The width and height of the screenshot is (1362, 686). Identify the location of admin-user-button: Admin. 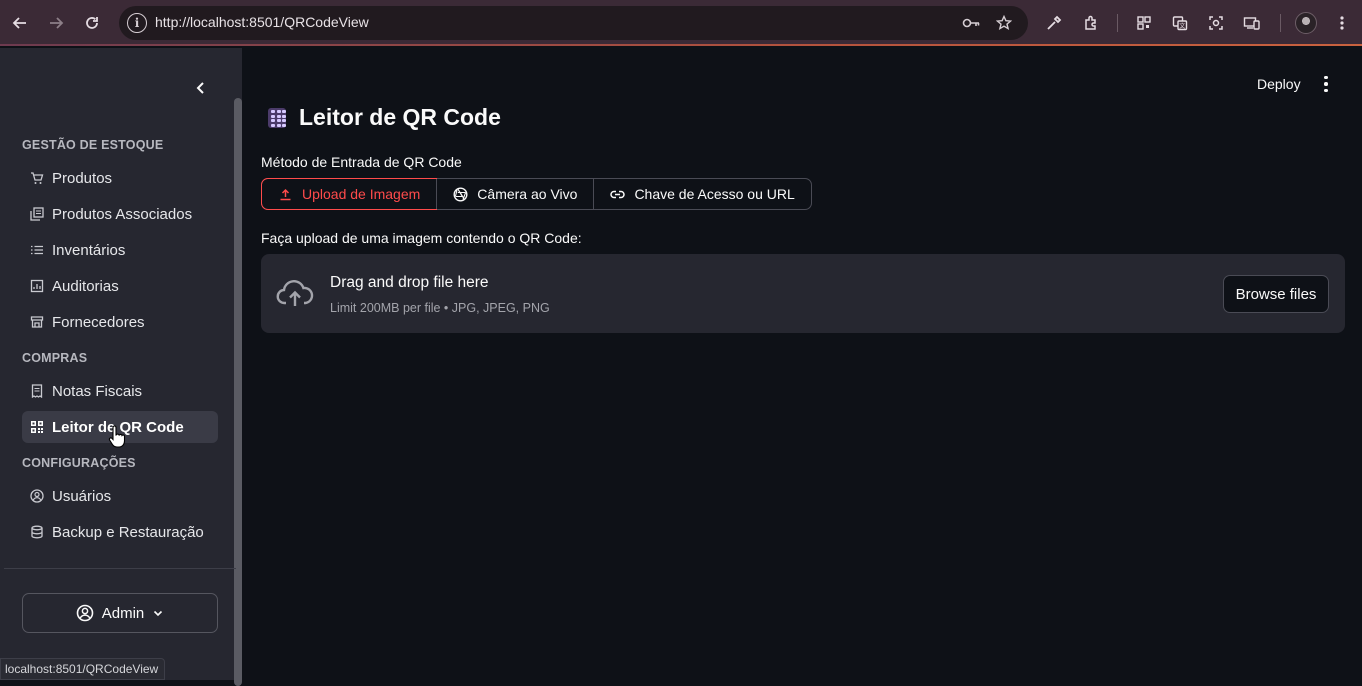
(120, 613).